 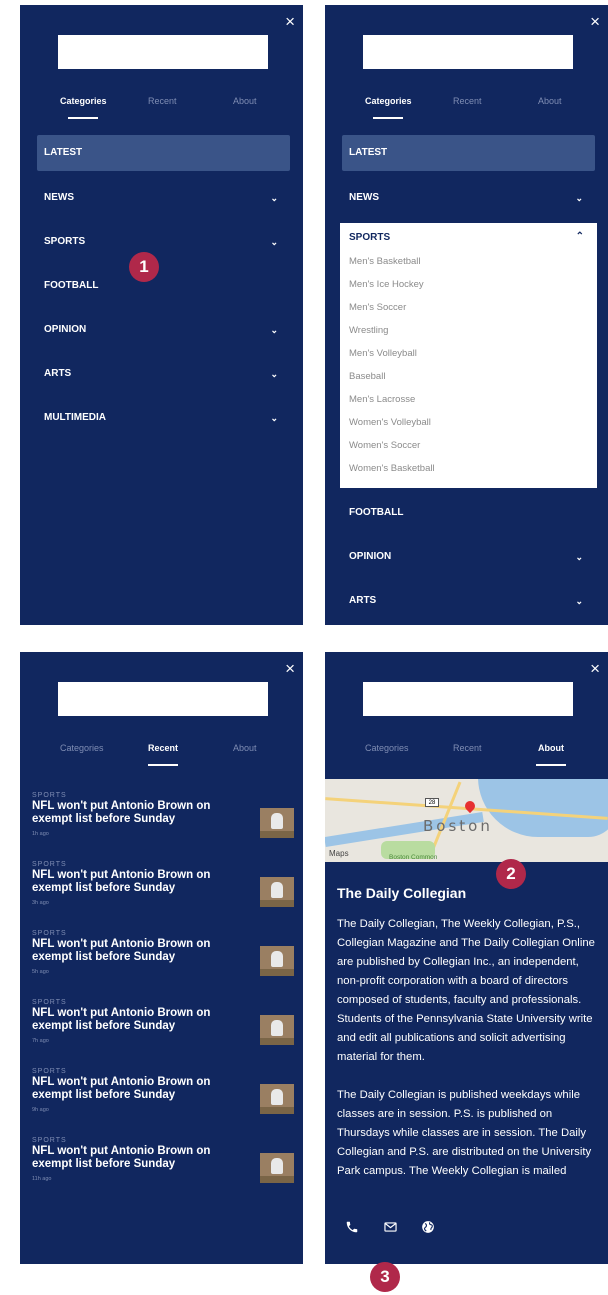 I want to click on callout-marker-1: 1, so click(x=144, y=267).